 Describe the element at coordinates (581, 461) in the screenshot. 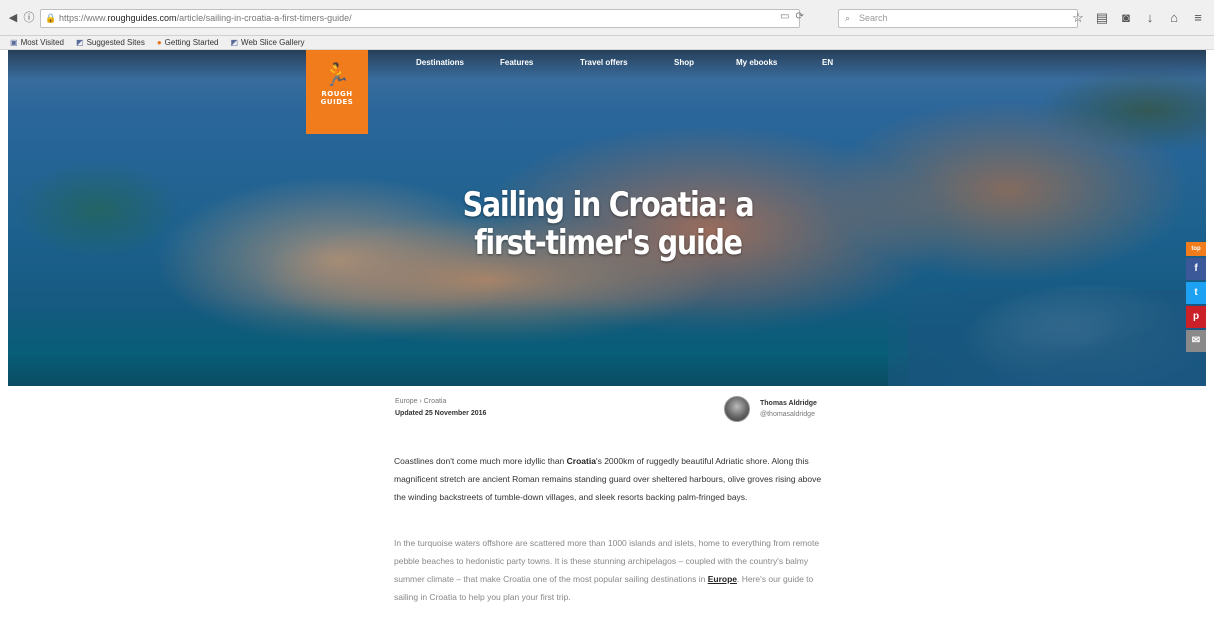

I see `croatia-link: Croatia` at that location.